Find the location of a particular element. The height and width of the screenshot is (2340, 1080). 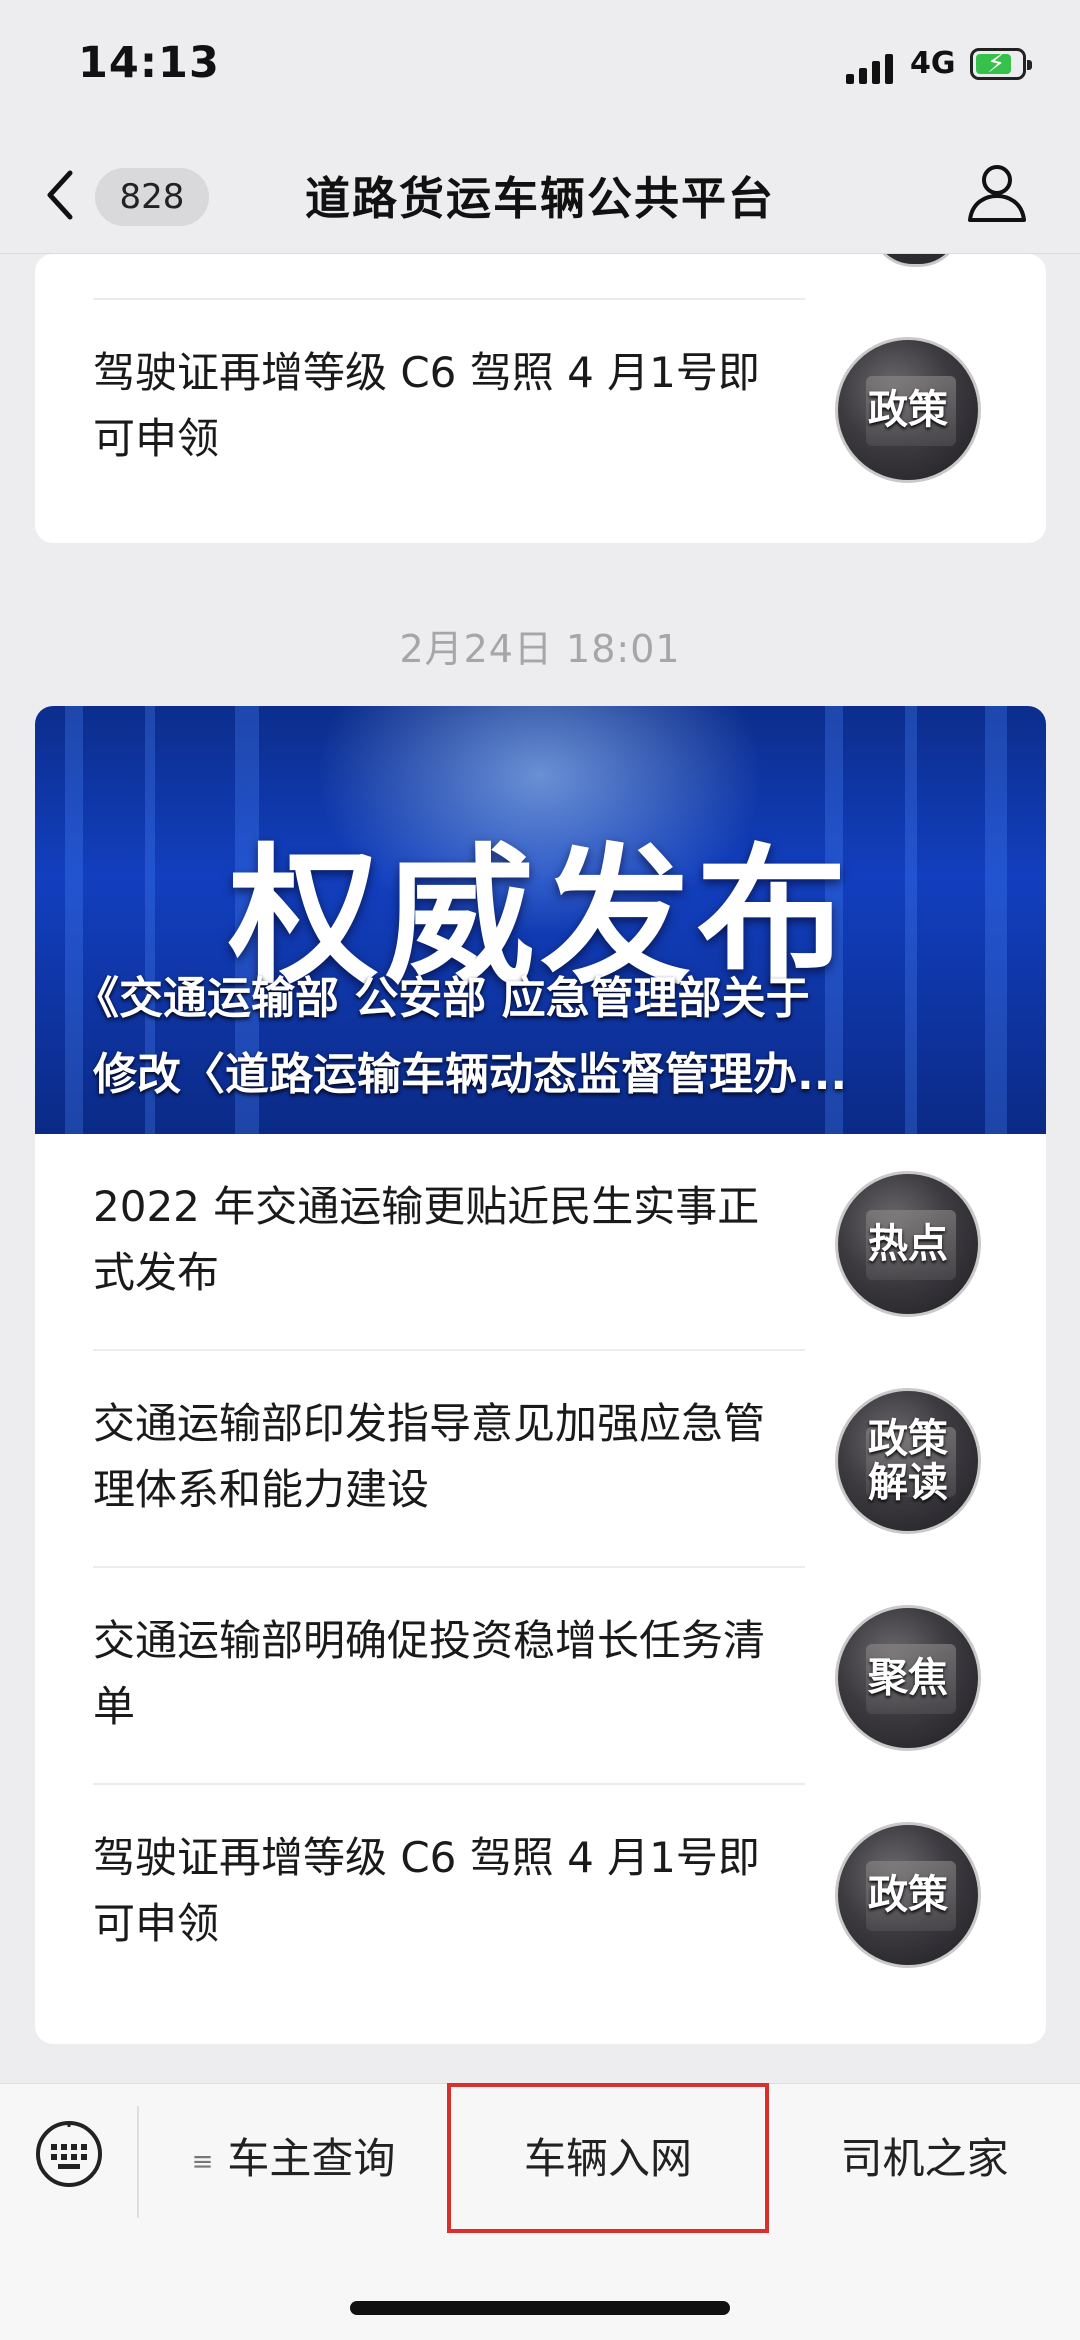

article-title: 交通运输部印发指导意见加强应急管理体系和能力建设 is located at coordinates (429, 1456).